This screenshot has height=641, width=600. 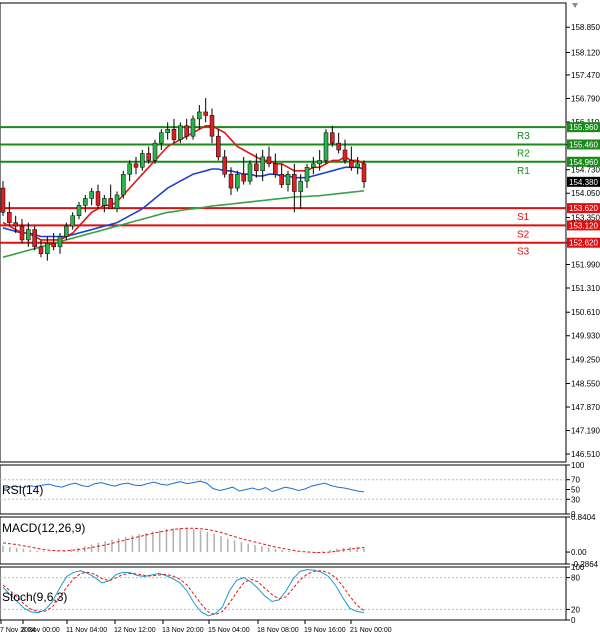 I want to click on price-tick-label: 151.990, so click(x=585, y=264).